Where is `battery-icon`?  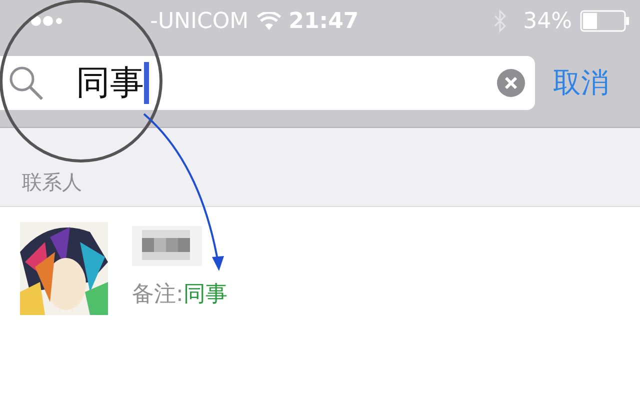
battery-icon is located at coordinates (605, 21).